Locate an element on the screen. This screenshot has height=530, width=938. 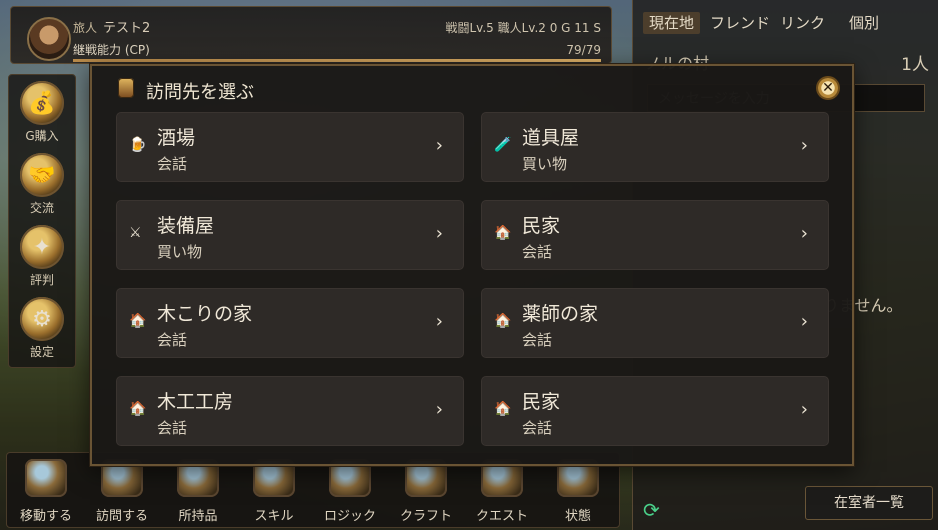
cp-bar is located at coordinates (337, 60).